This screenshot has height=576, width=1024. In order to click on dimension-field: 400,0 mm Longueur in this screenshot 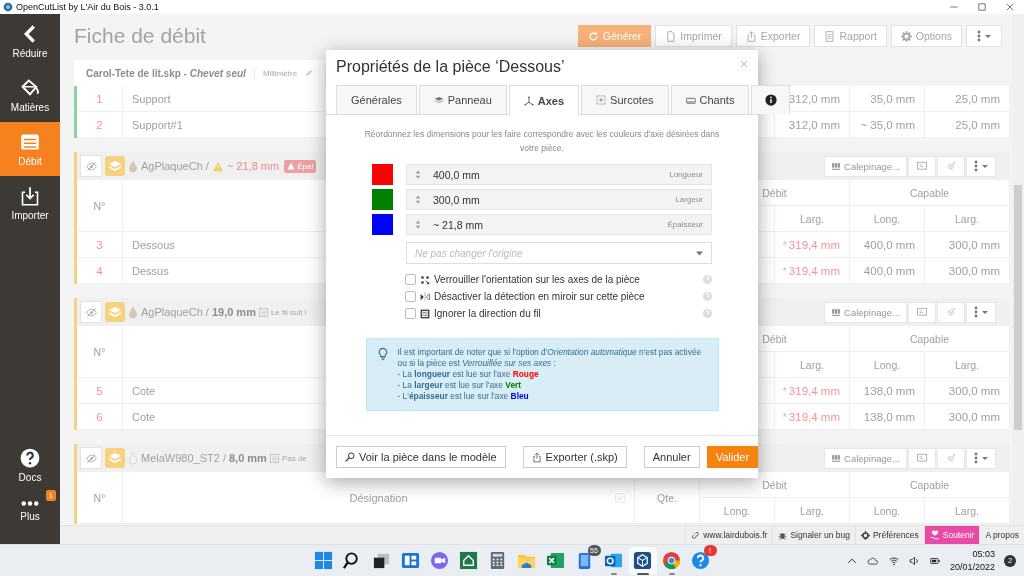, I will do `click(559, 174)`.